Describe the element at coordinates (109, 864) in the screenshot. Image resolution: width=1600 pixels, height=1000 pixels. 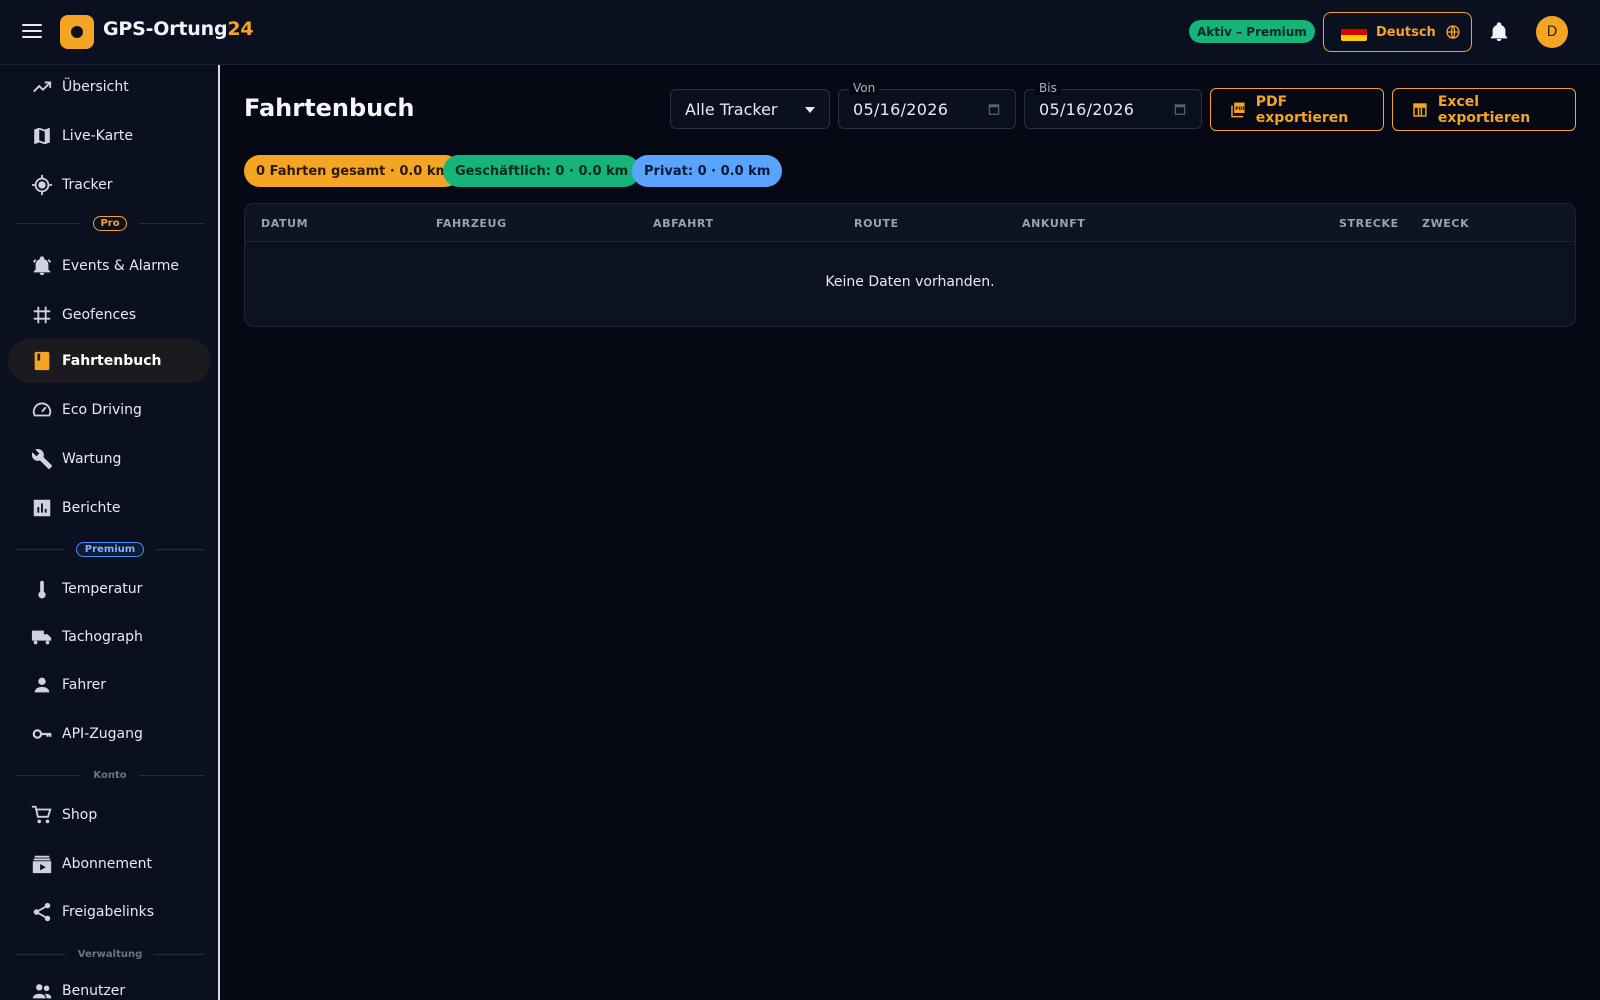
I see `sidebar-item-abonnement: Abonnement` at that location.